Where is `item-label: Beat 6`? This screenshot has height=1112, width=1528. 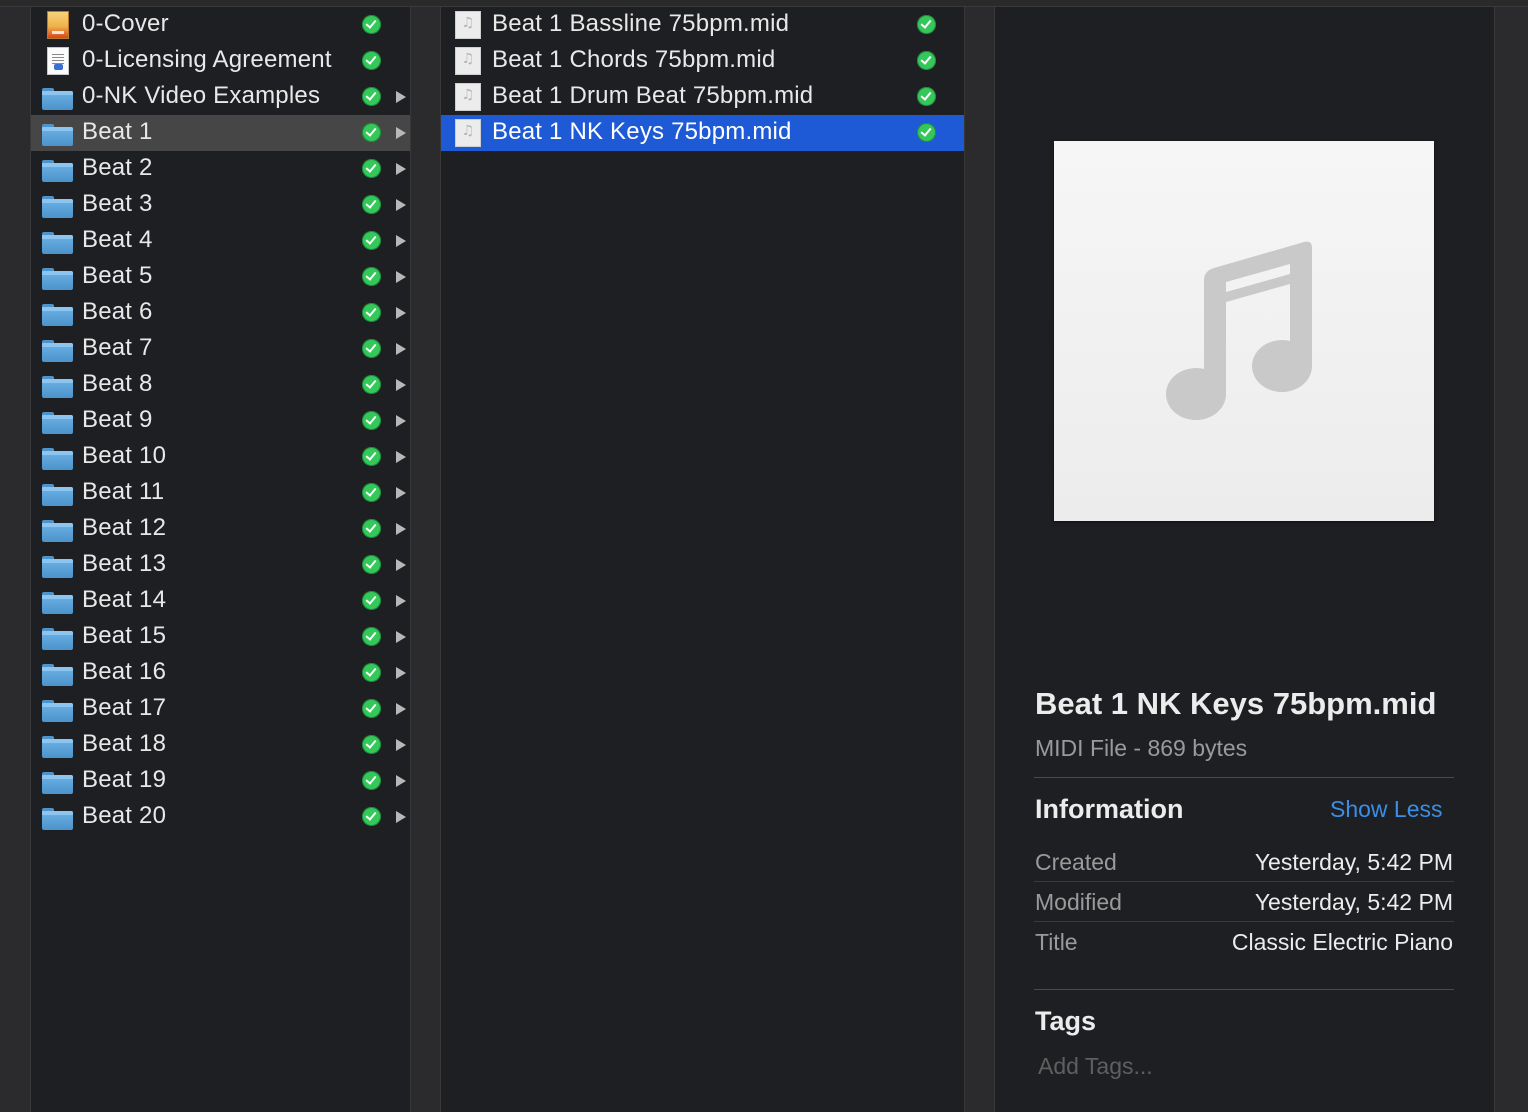 item-label: Beat 6 is located at coordinates (117, 311).